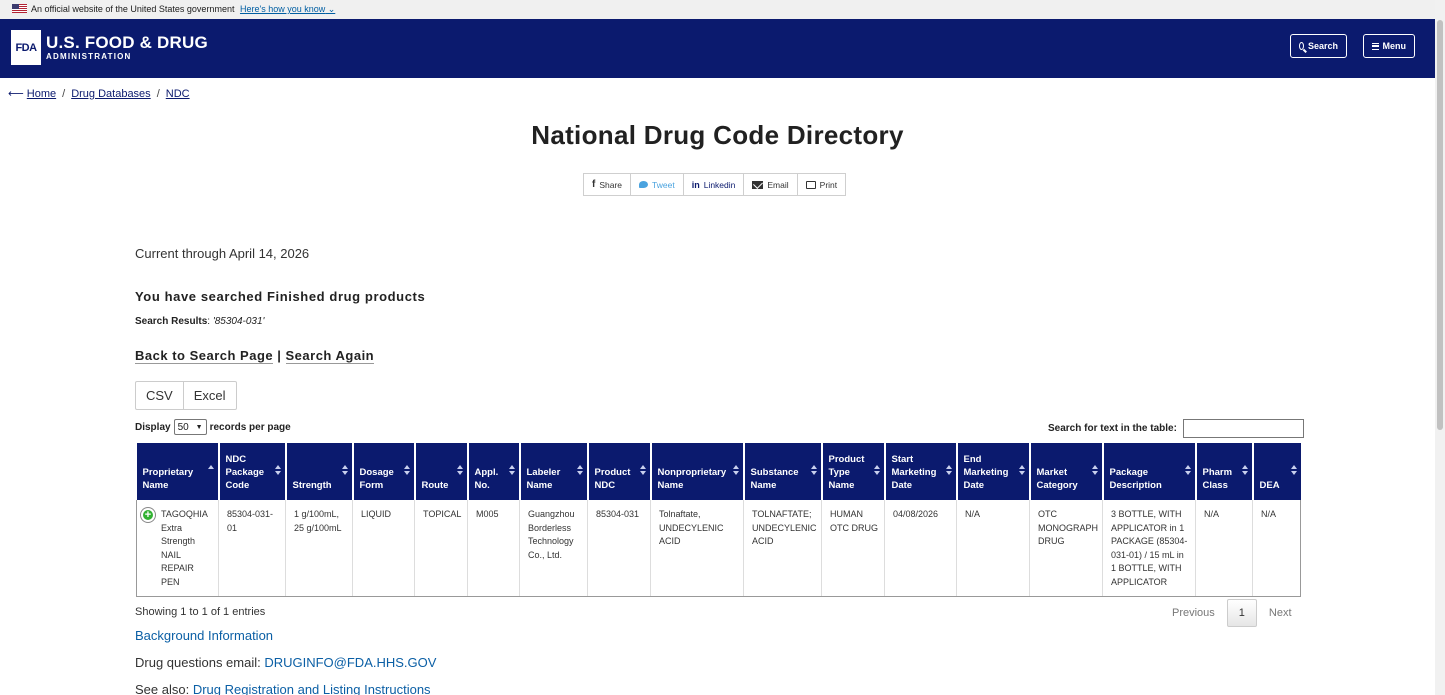 This screenshot has width=1445, height=695. What do you see at coordinates (200, 612) in the screenshot?
I see `showing-entries: Showing 1 to 1 of 1 entries` at bounding box center [200, 612].